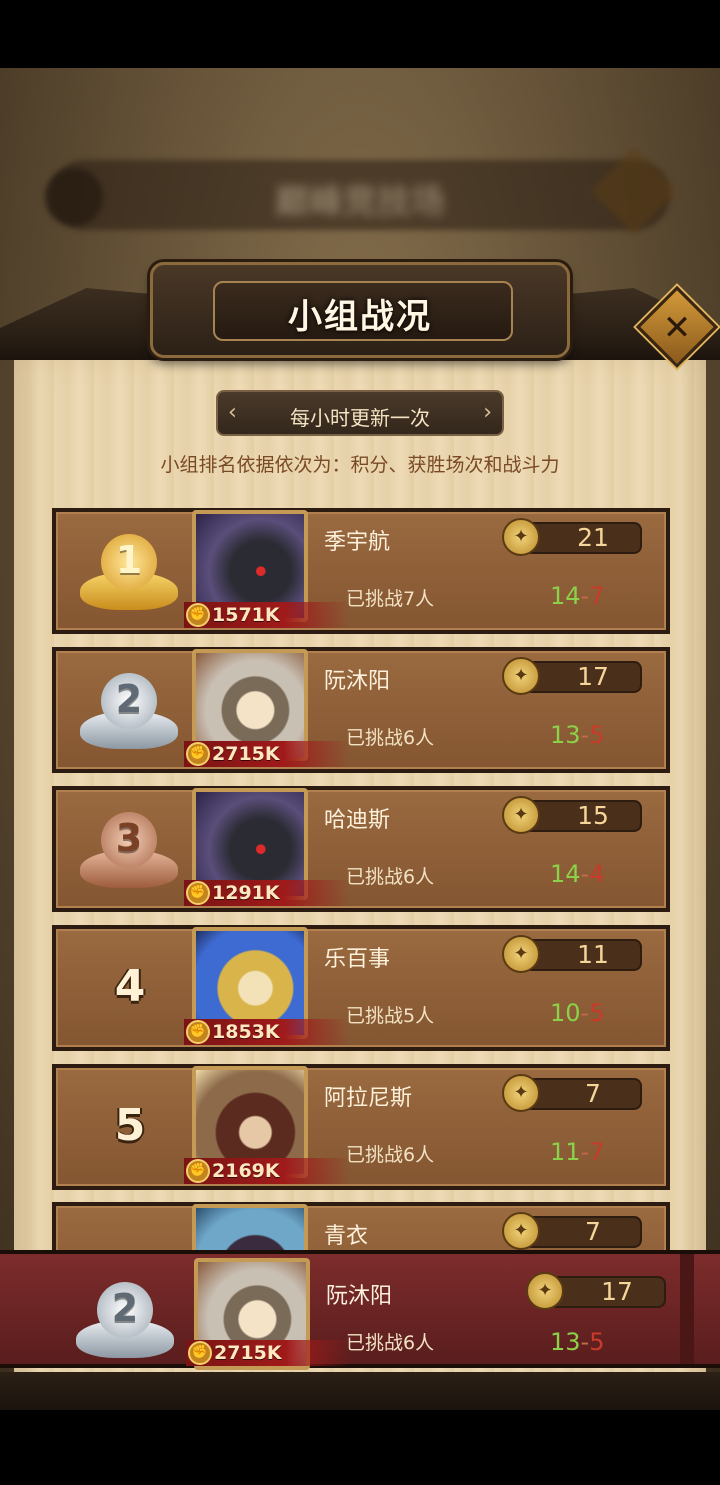 The width and height of the screenshot is (720, 1485). I want to click on close-button: ✕, so click(677, 327).